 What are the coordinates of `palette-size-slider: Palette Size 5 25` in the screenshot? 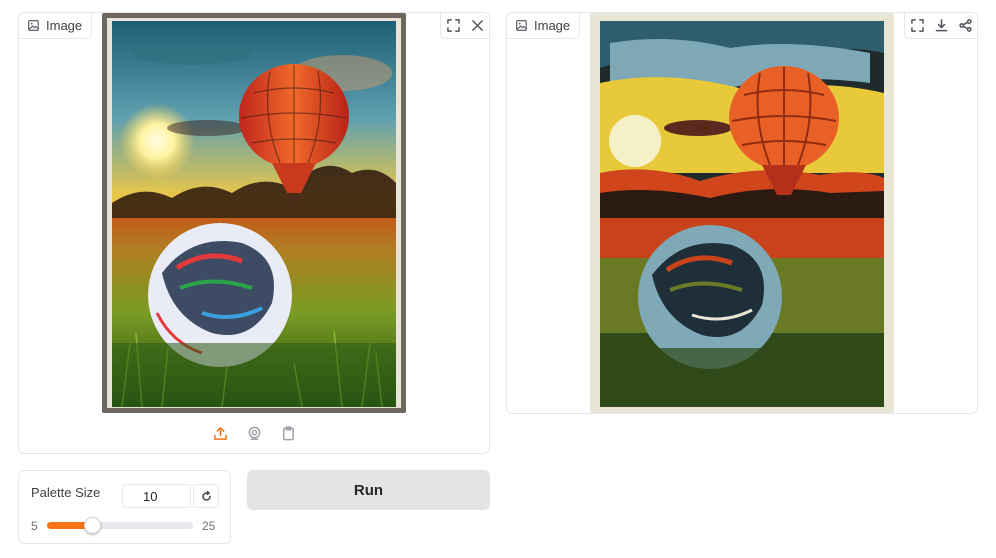 It's located at (124, 507).